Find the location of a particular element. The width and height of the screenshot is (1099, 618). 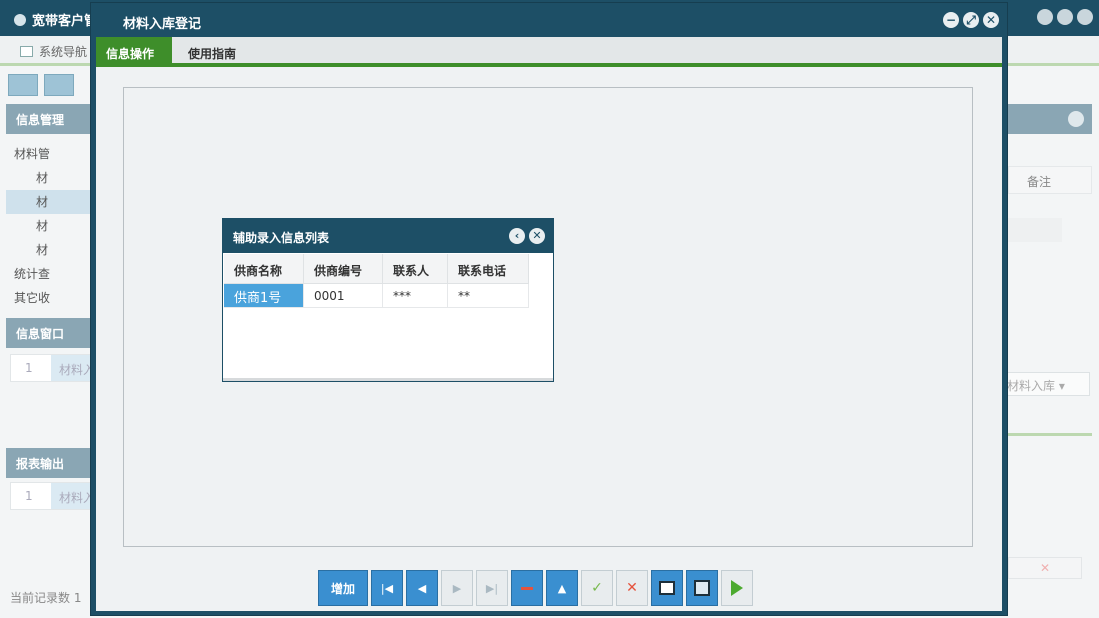

print-preview-button is located at coordinates (702, 588).